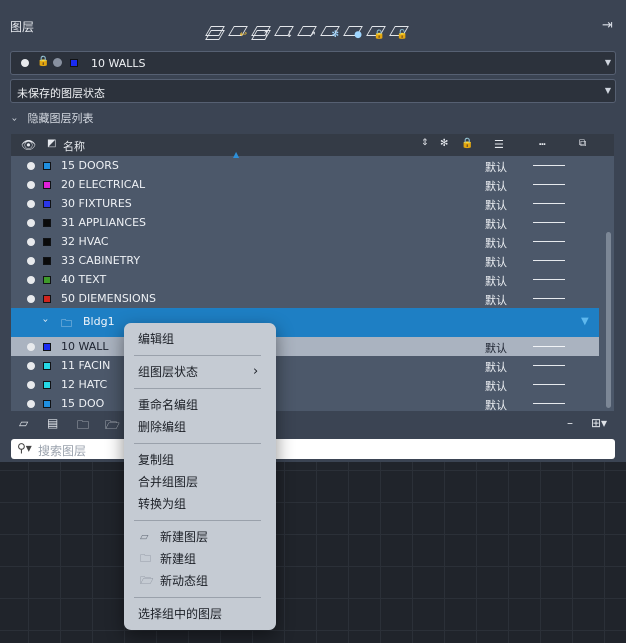 The width and height of the screenshot is (626, 643). Describe the element at coordinates (74, 146) in the screenshot. I see `column-name: 名称` at that location.